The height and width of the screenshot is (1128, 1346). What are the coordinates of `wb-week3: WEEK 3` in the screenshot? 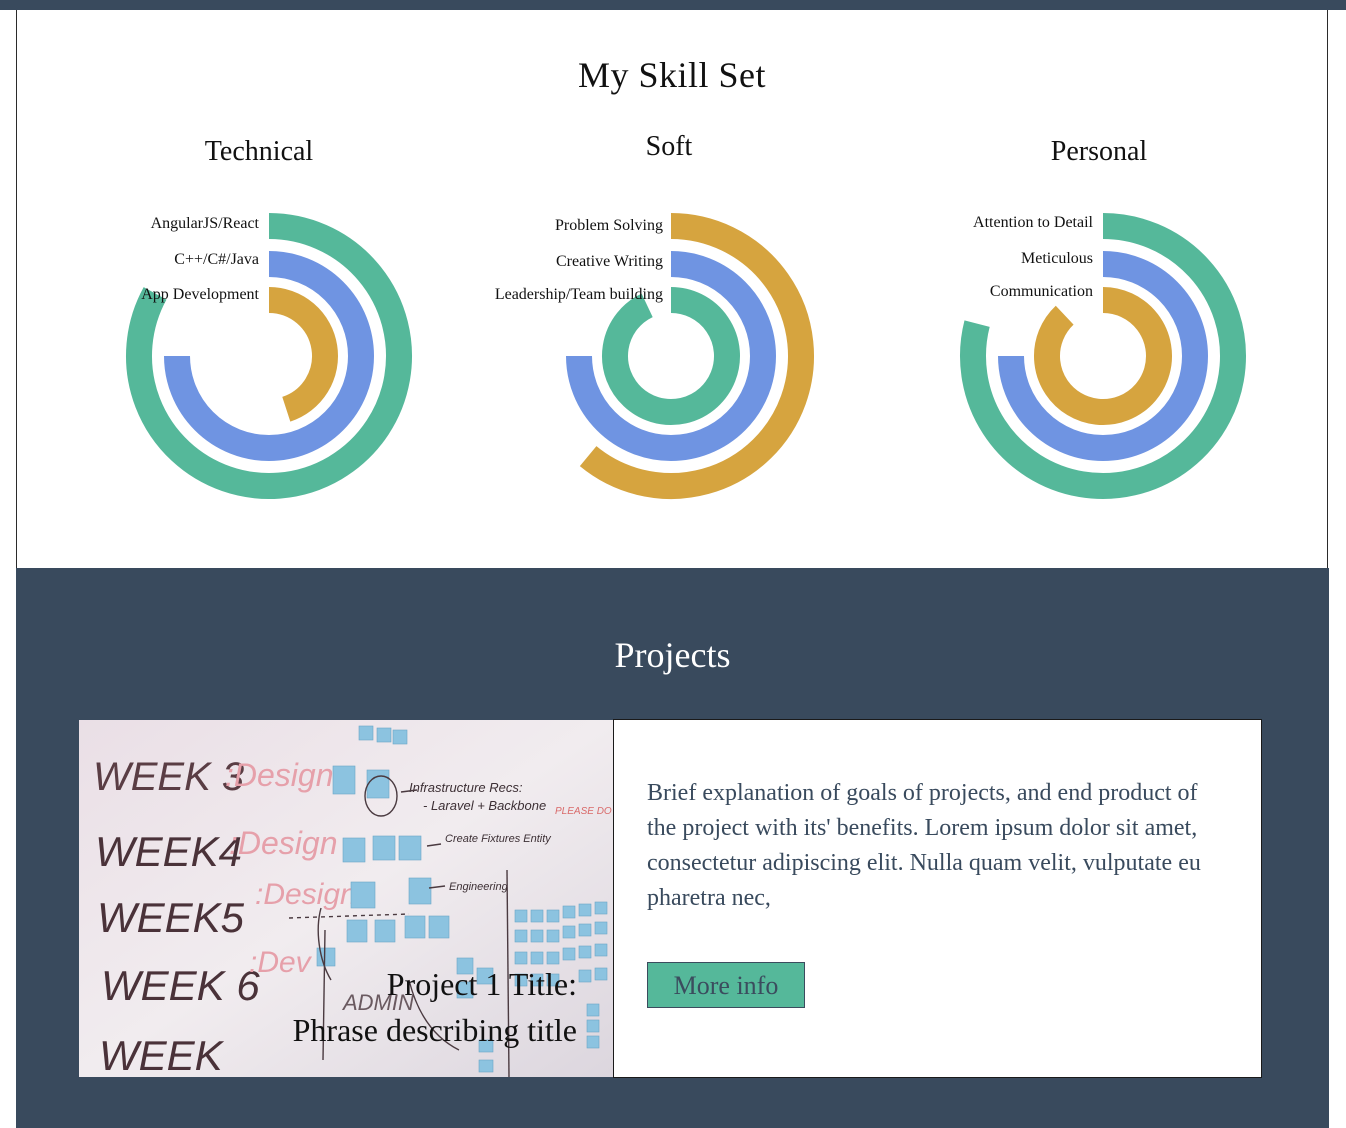 It's located at (168, 777).